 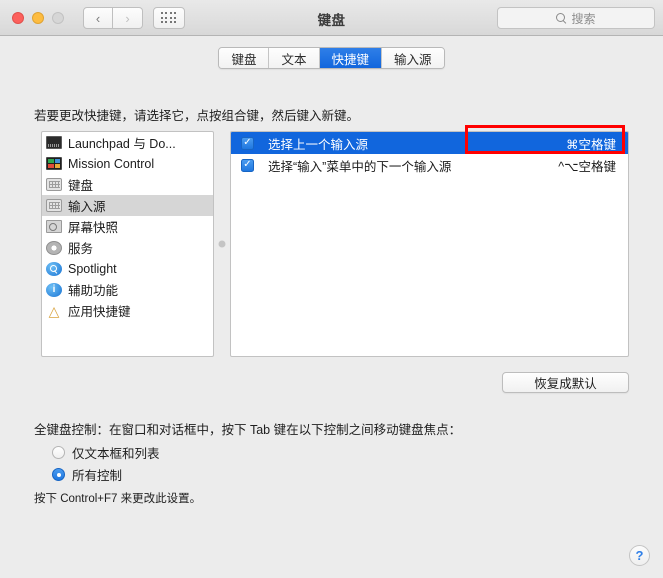 What do you see at coordinates (583, 18) in the screenshot?
I see `search-placeholder: 搜索` at bounding box center [583, 18].